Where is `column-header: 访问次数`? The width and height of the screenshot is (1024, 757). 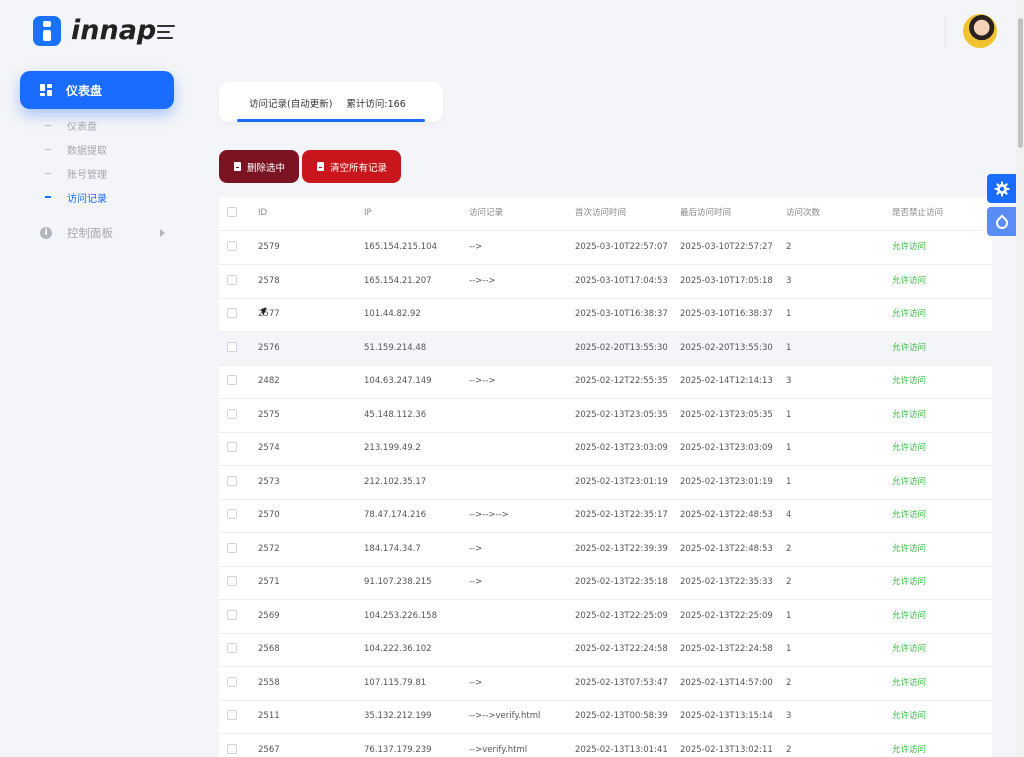 column-header: 访问次数 is located at coordinates (803, 213).